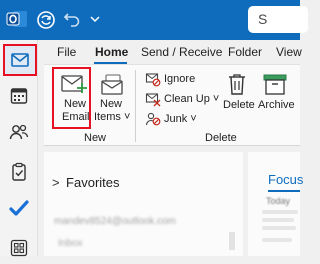  I want to click on apps-grid-icon, so click(19, 248).